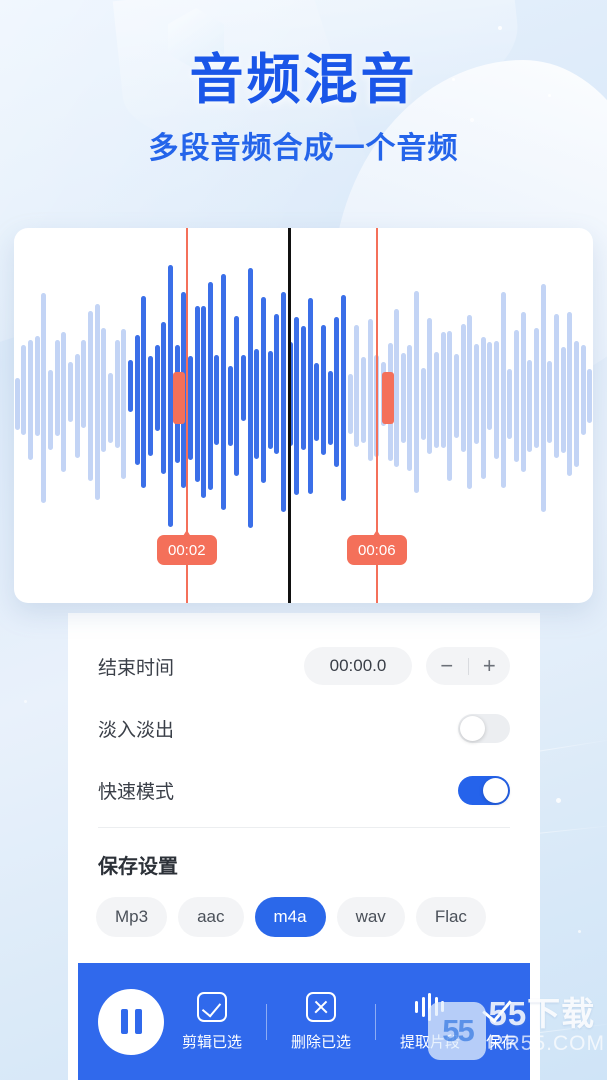 The image size is (607, 1080). Describe the element at coordinates (320, 1042) in the screenshot. I see `delete-selected-label: 删除已选` at that location.